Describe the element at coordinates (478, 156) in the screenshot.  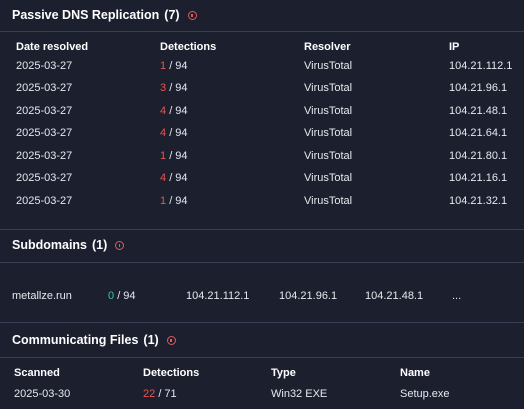
I see `dns-ip-link: 104.21.80.1` at that location.